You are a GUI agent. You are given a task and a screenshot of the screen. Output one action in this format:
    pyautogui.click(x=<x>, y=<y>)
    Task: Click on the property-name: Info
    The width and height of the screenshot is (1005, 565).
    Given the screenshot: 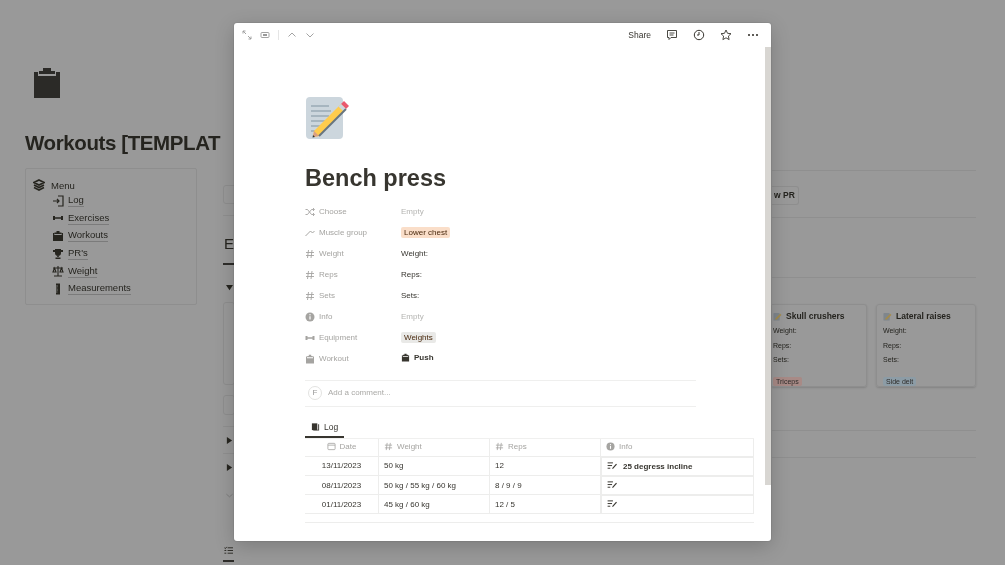 What is the action you would take?
    pyautogui.click(x=326, y=316)
    